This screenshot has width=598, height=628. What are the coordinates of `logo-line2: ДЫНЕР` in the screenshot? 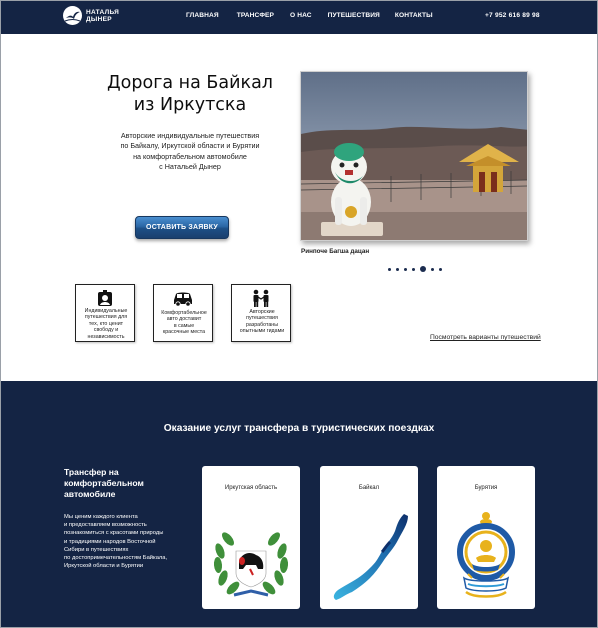 It's located at (99, 19).